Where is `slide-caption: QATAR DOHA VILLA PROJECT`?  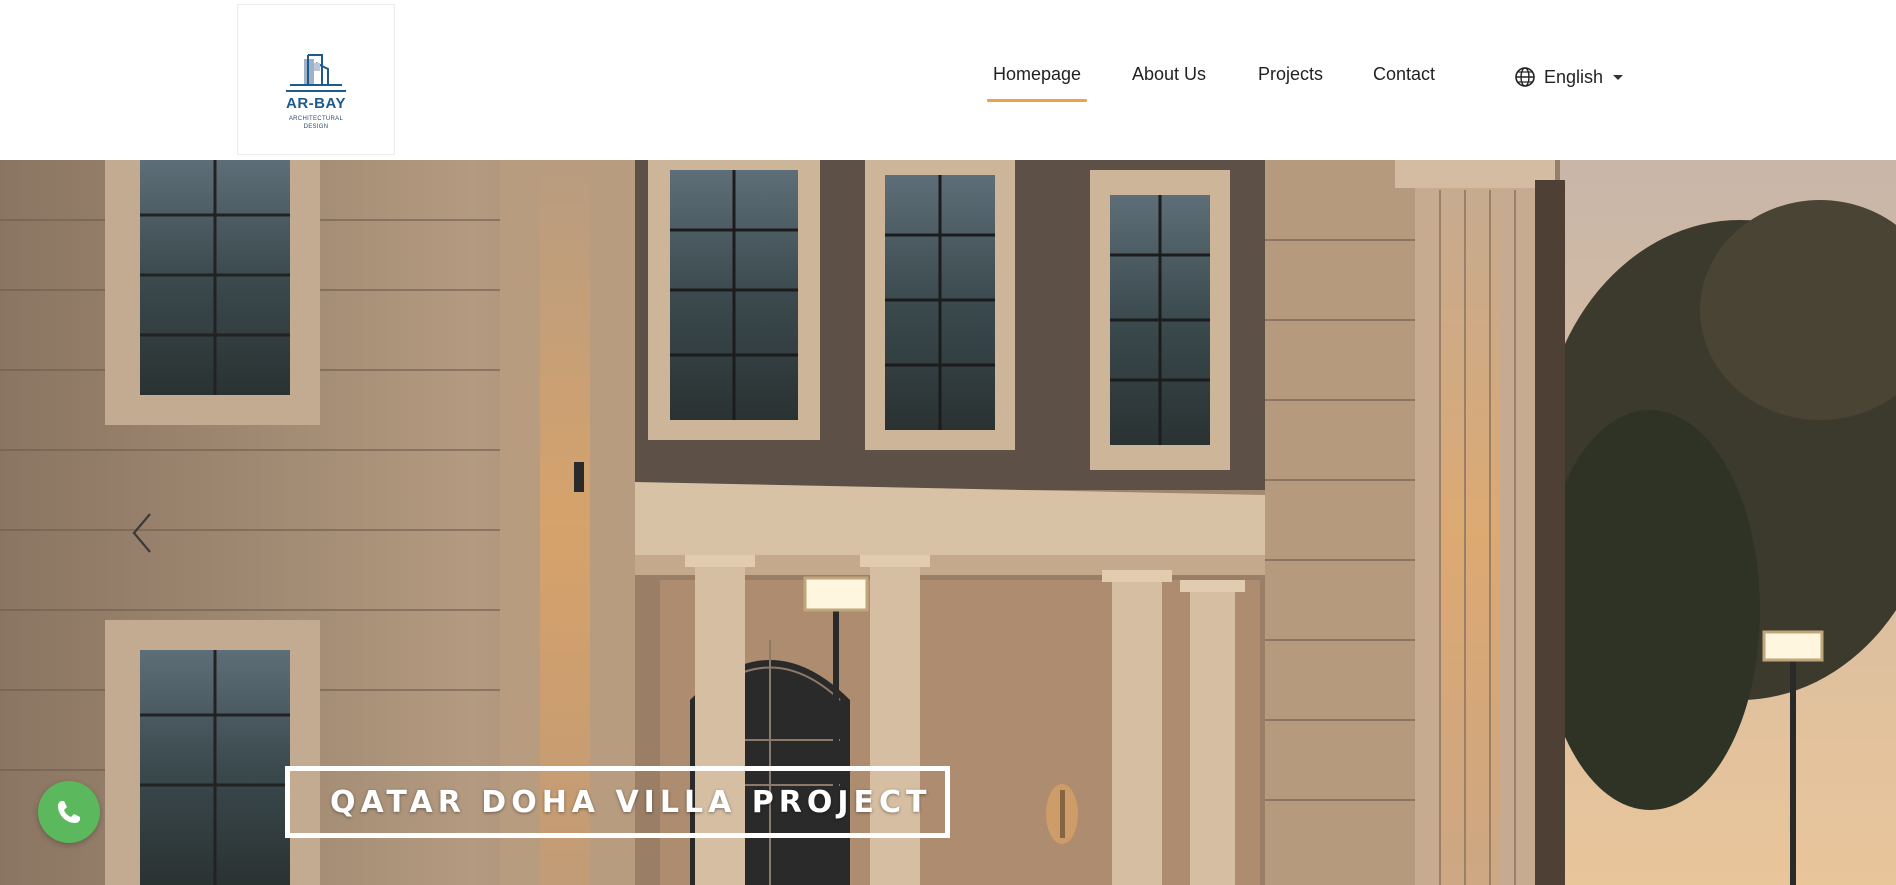
slide-caption: QATAR DOHA VILLA PROJECT is located at coordinates (631, 802).